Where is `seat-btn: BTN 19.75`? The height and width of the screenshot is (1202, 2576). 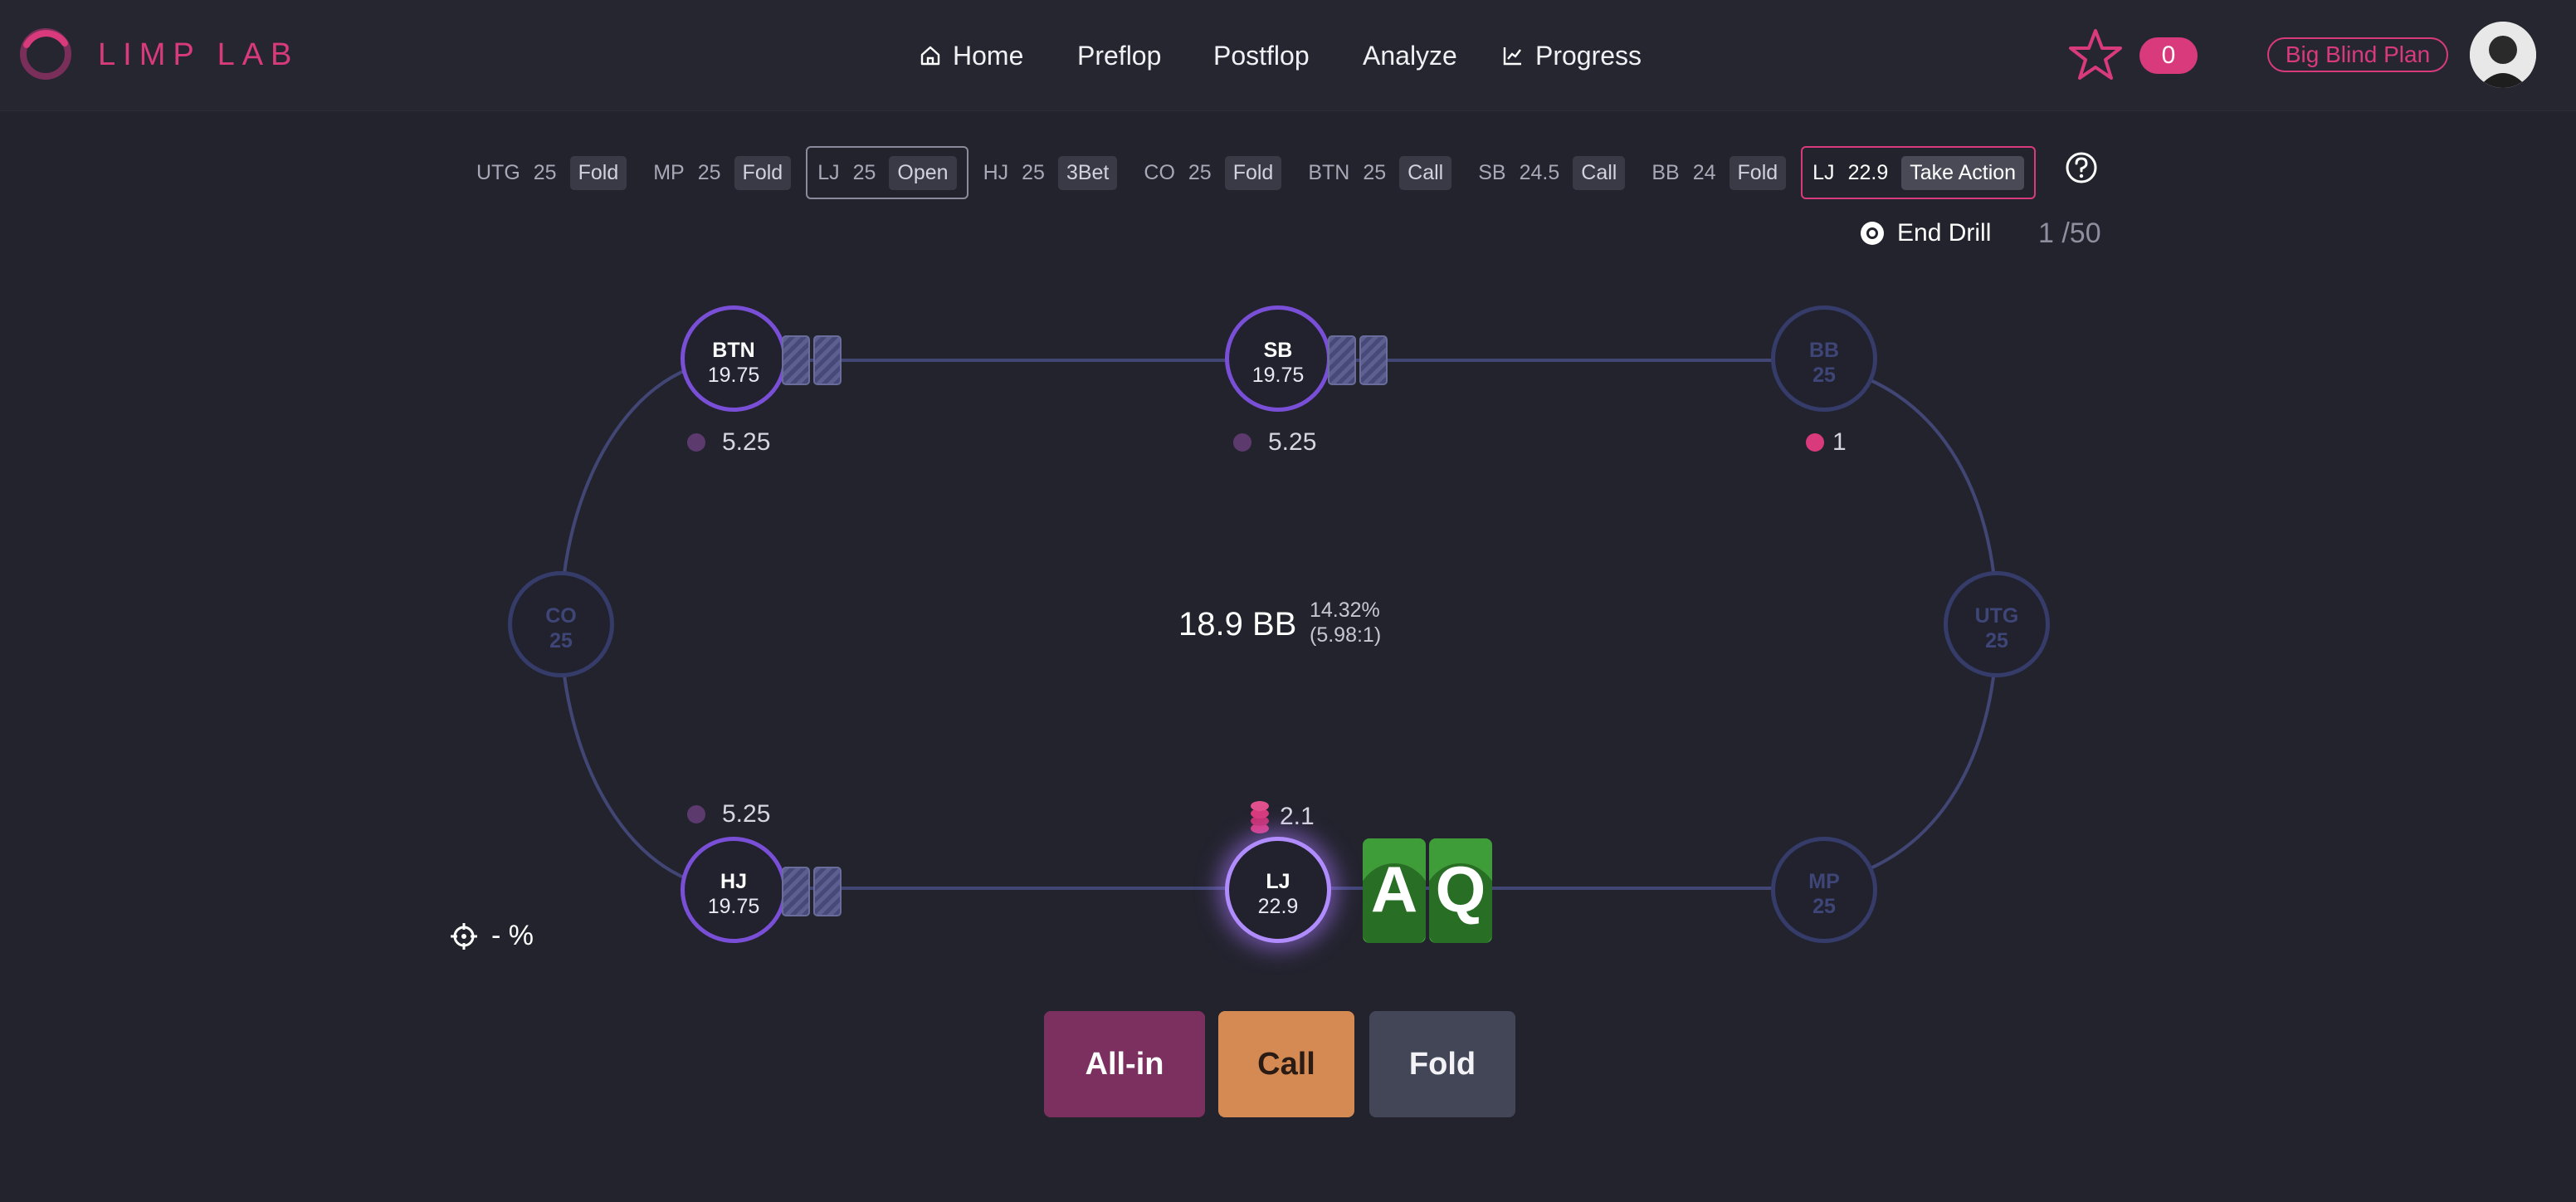 seat-btn: BTN 19.75 is located at coordinates (734, 358).